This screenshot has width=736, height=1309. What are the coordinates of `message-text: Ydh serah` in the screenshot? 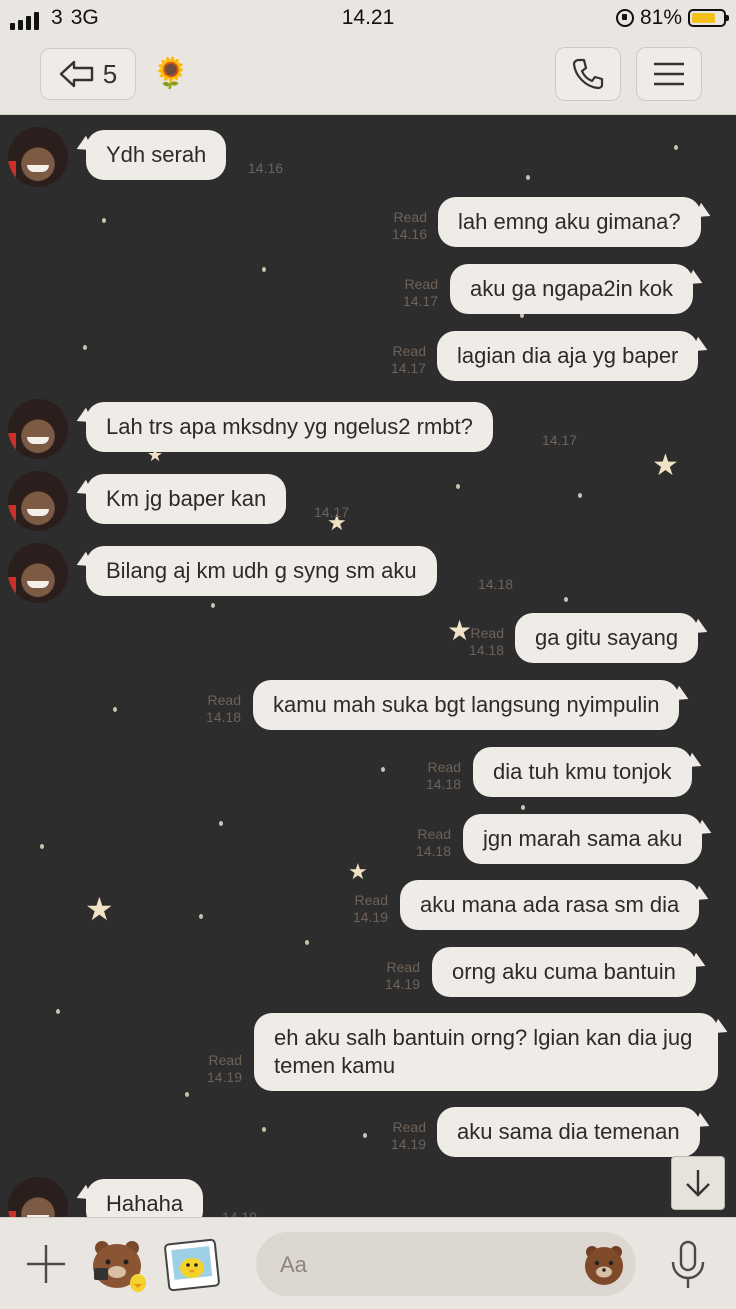 It's located at (156, 154).